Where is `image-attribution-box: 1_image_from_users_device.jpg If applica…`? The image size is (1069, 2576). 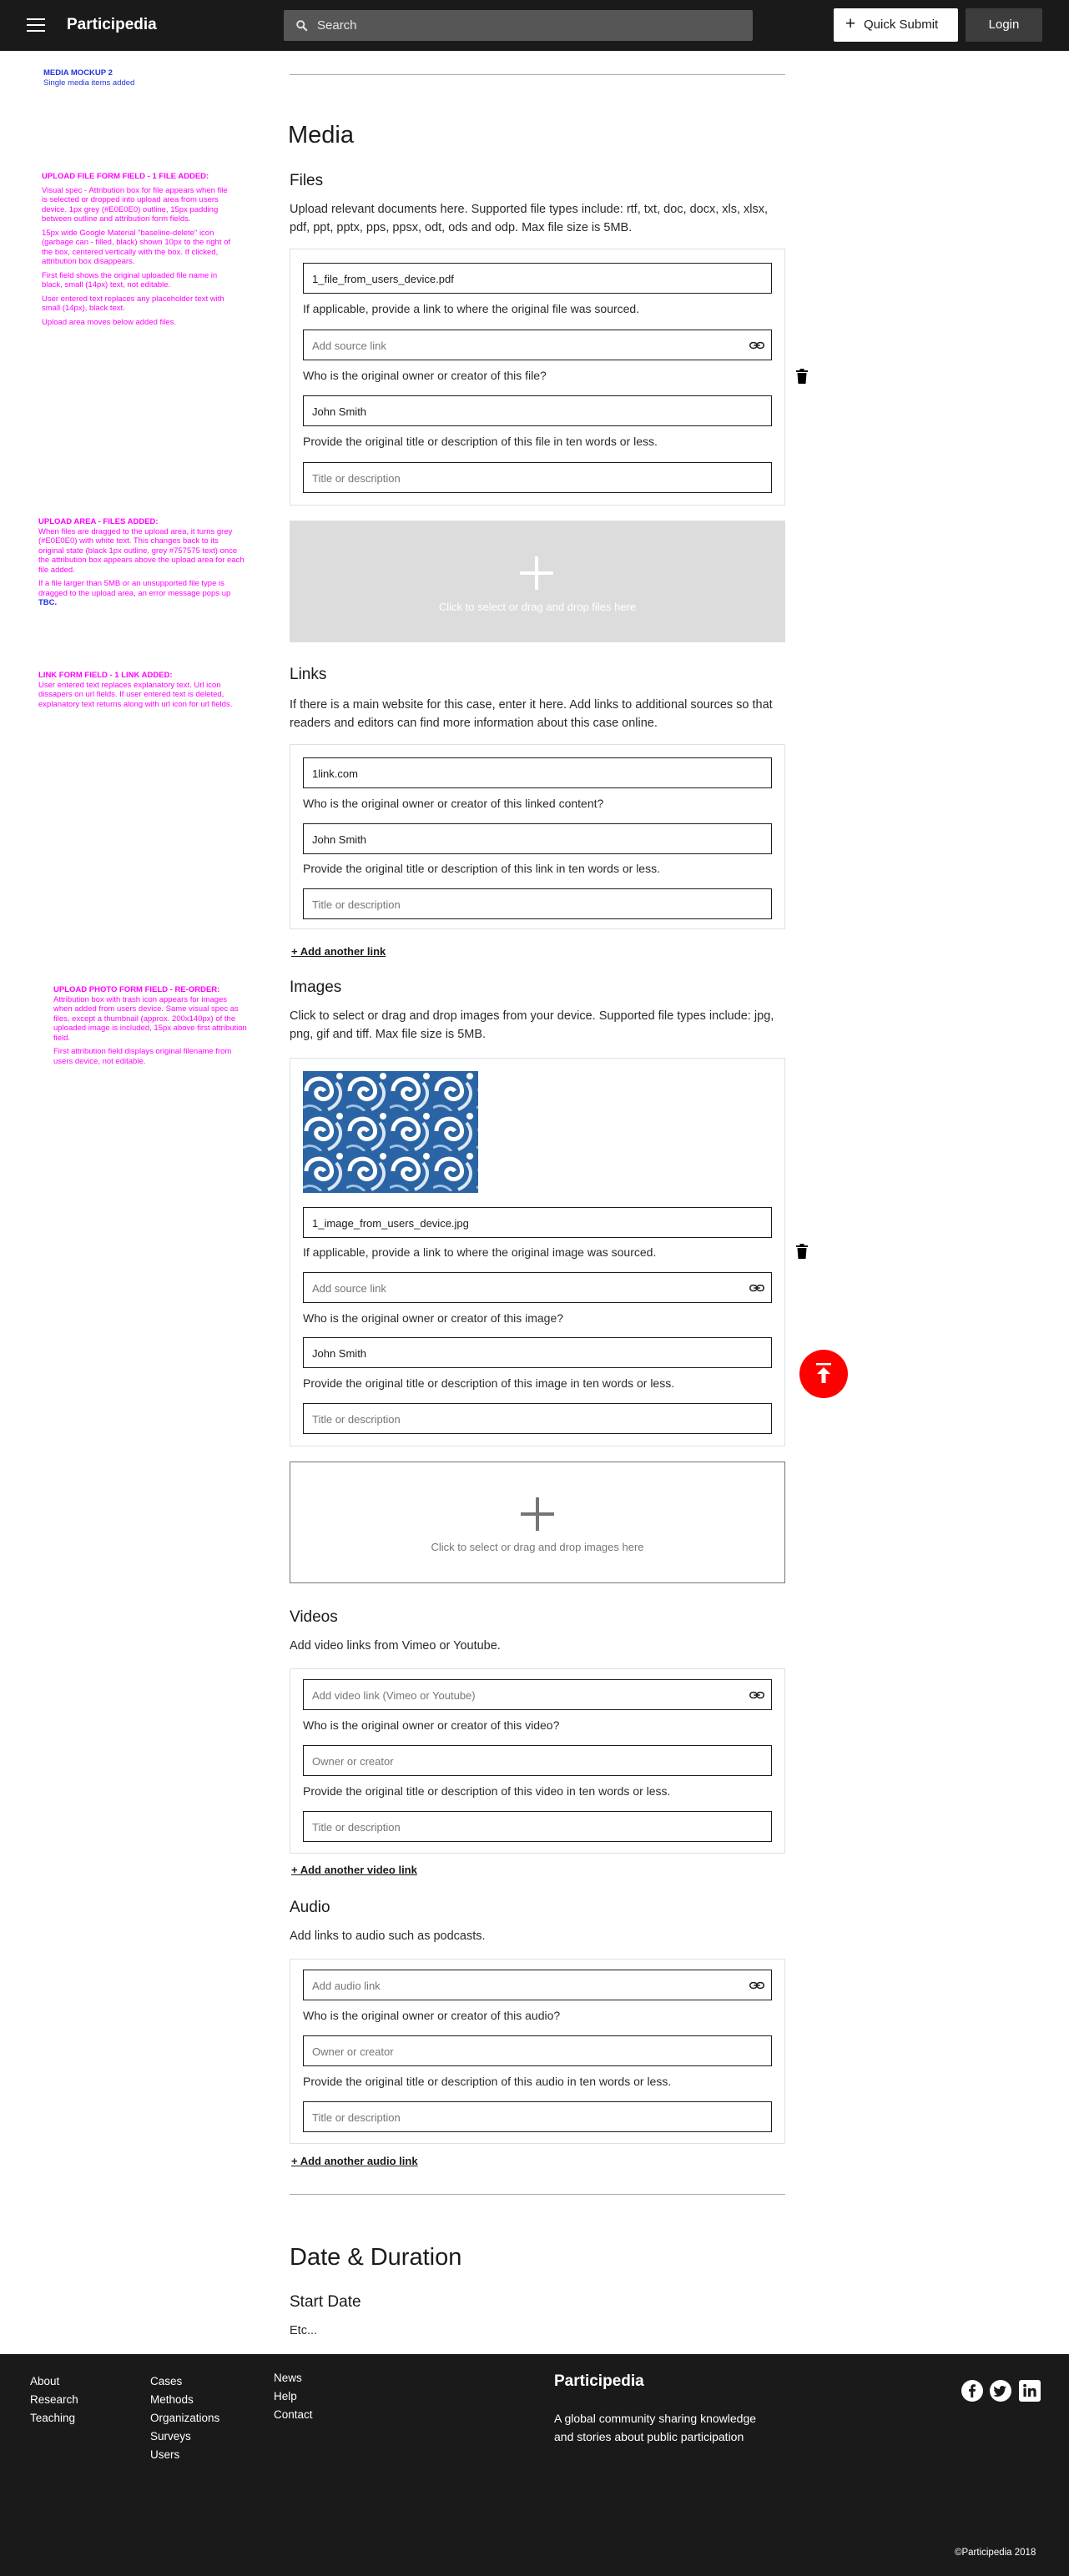 image-attribution-box: 1_image_from_users_device.jpg If applica… is located at coordinates (537, 1252).